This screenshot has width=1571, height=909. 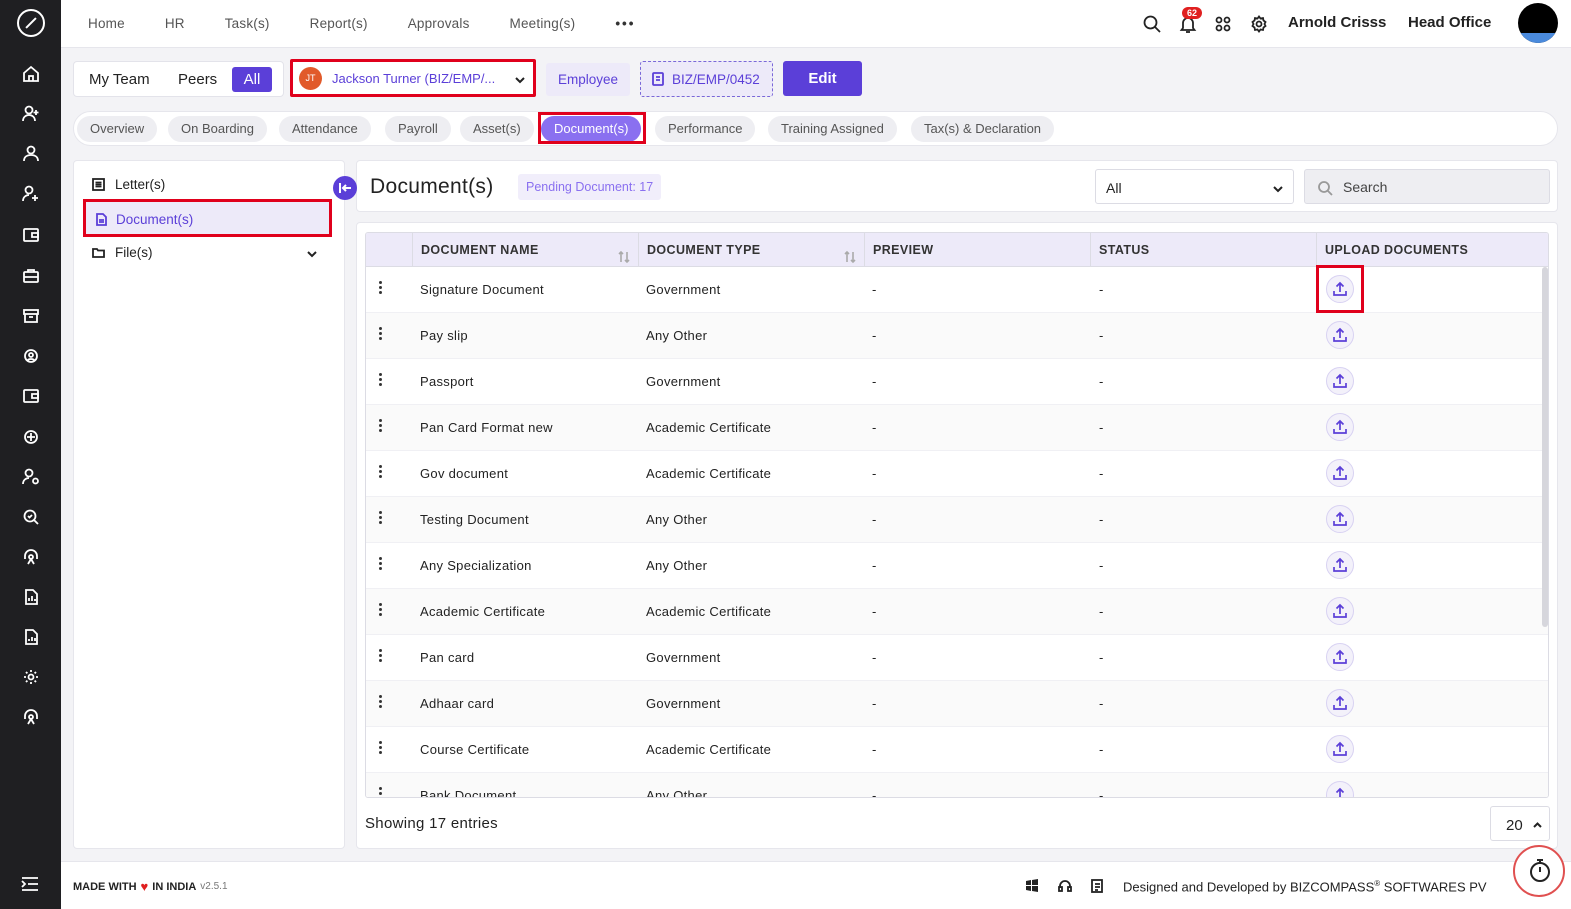 What do you see at coordinates (31, 154) in the screenshot?
I see `user-icon` at bounding box center [31, 154].